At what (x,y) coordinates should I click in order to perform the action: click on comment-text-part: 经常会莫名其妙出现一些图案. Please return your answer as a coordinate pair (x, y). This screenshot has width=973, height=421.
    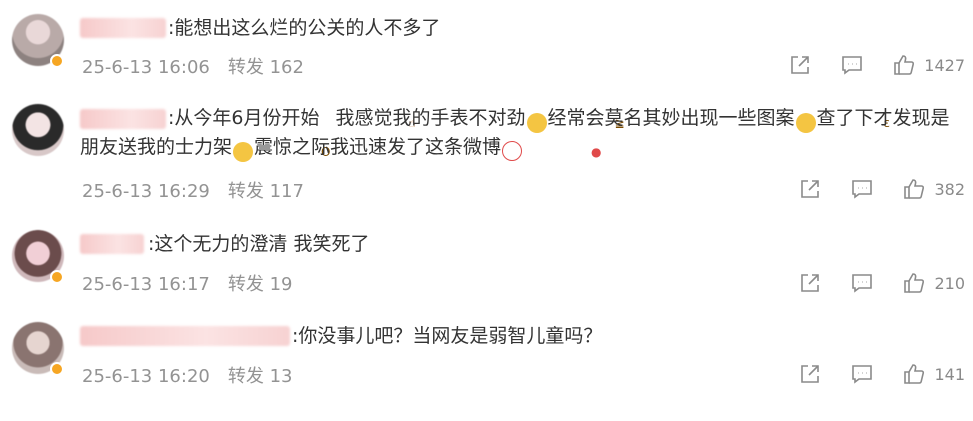
    Looking at the image, I should click on (671, 118).